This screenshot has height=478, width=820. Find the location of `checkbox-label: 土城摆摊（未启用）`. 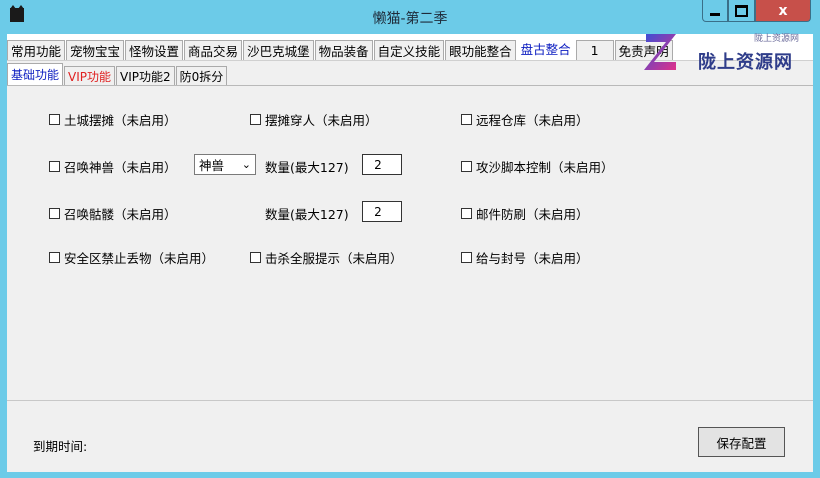

checkbox-label: 土城摆摊（未启用） is located at coordinates (120, 120).